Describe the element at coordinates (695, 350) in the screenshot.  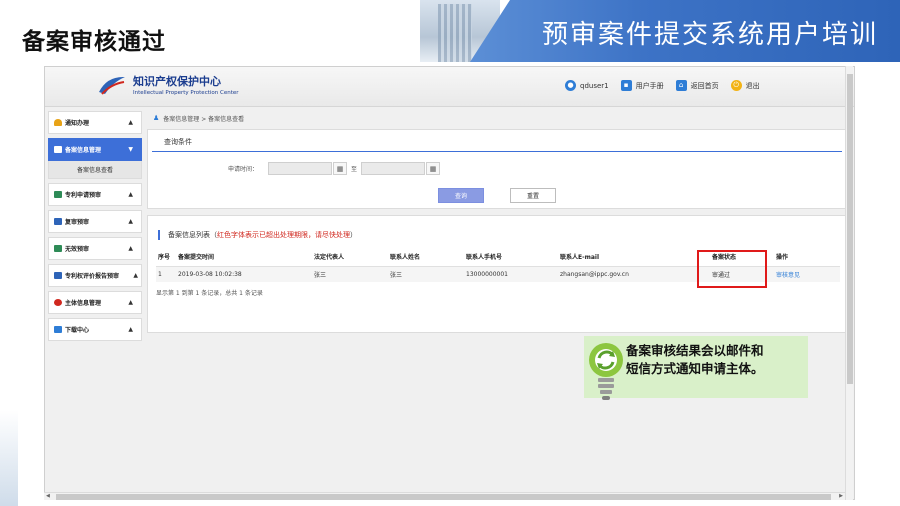
I see `callout-line-1: 备案审核结果会以邮件和` at that location.